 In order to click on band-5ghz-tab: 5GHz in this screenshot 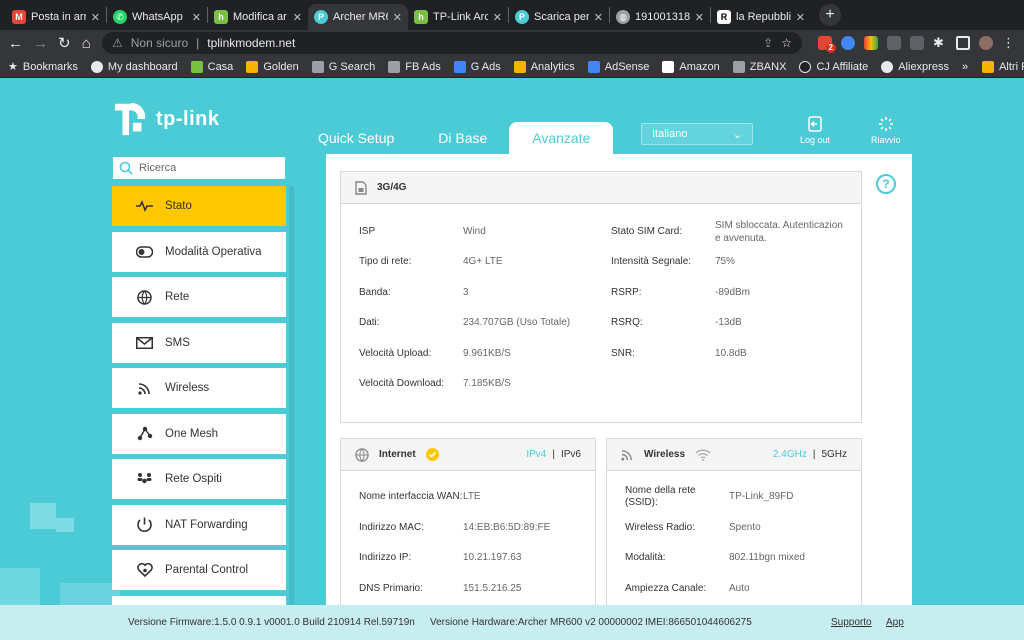, I will do `click(834, 454)`.